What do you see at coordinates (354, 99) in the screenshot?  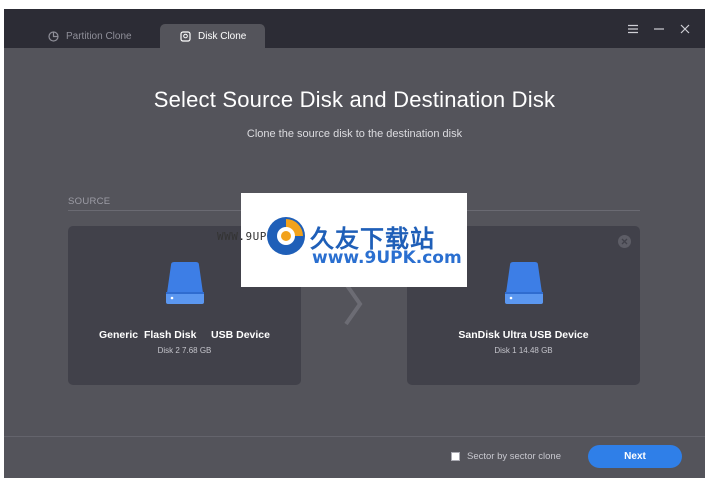 I see `page-title: Select Source Disk and Destination Disk` at bounding box center [354, 99].